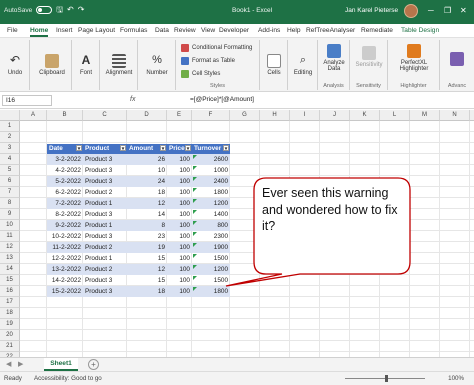  I want to click on undo-icon: ↶, so click(70, 10).